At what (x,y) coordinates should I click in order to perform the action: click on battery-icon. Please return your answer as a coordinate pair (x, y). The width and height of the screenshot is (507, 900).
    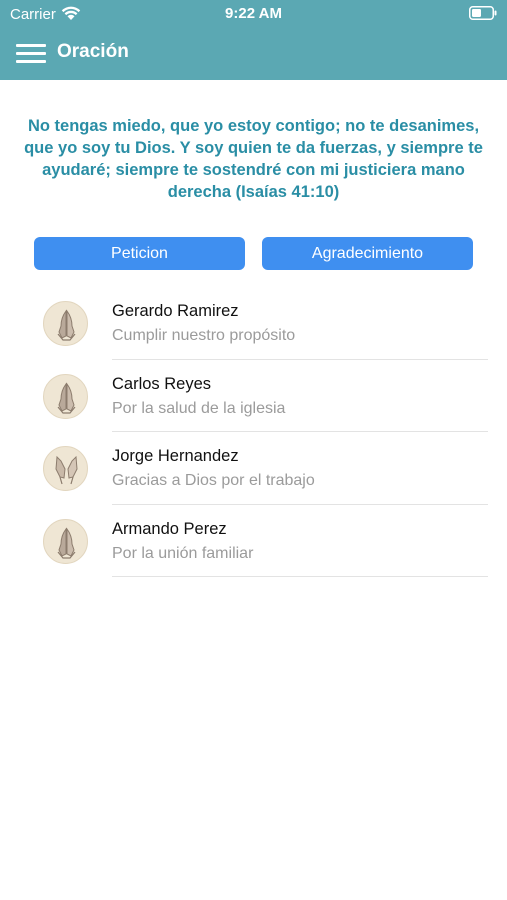
    Looking at the image, I should click on (483, 13).